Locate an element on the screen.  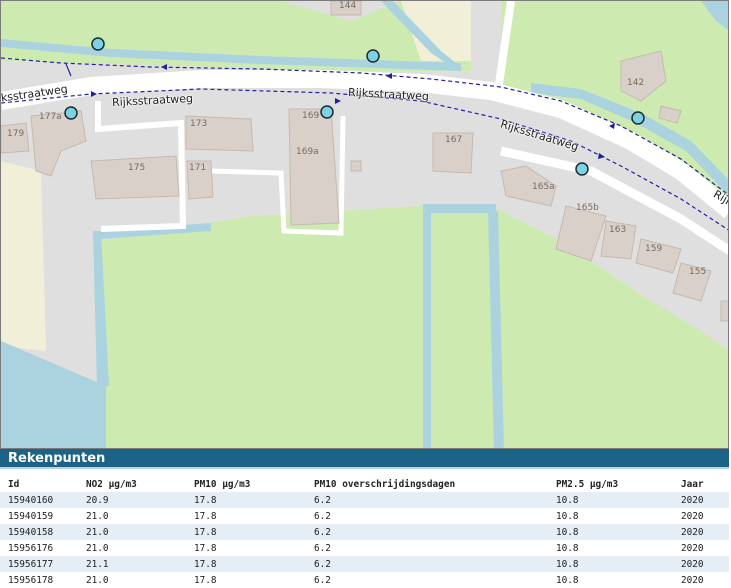
water-area is located at coordinates (53, 394).